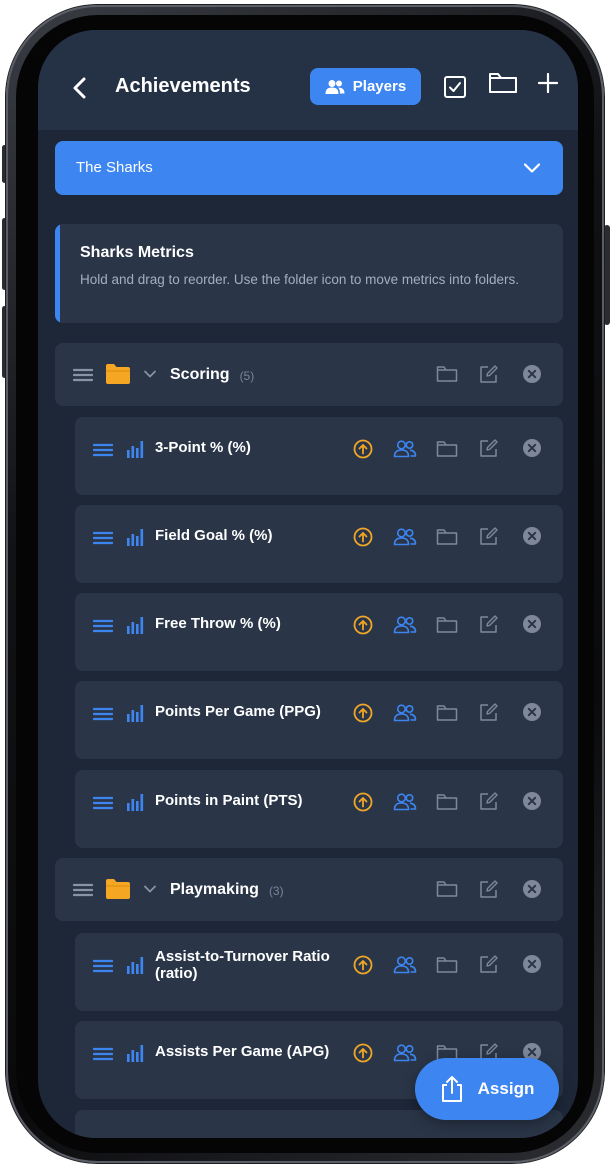 Image resolution: width=614 pixels, height=1168 pixels. I want to click on assign-button: Assign, so click(487, 1089).